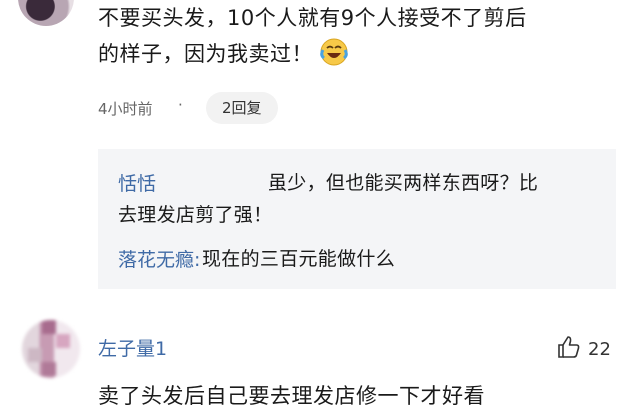 This screenshot has width=640, height=420. I want to click on comment-line: 不要买头发，10个人就有9个人接受不了剪后, so click(312, 18).